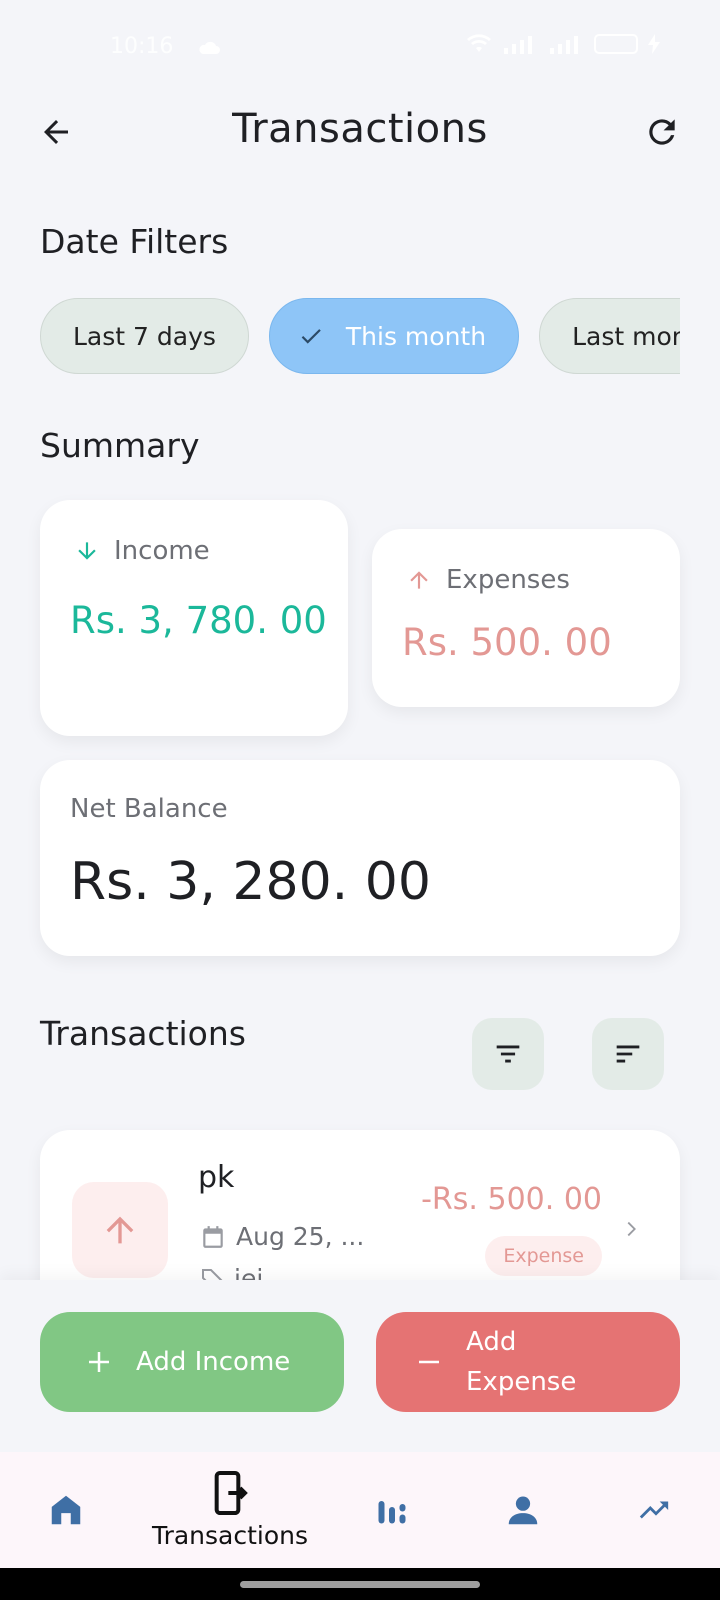 This screenshot has height=1600, width=720. I want to click on profile-icon, so click(523, 1510).